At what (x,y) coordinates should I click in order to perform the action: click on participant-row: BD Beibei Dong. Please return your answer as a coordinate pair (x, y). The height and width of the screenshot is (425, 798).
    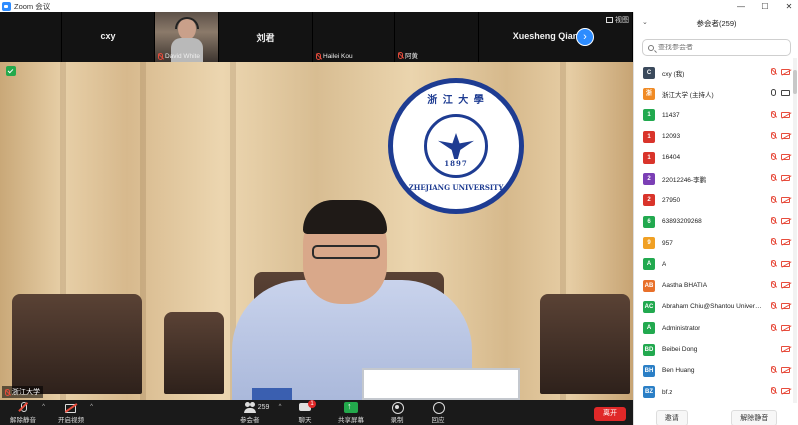
    Looking at the image, I should click on (713, 349).